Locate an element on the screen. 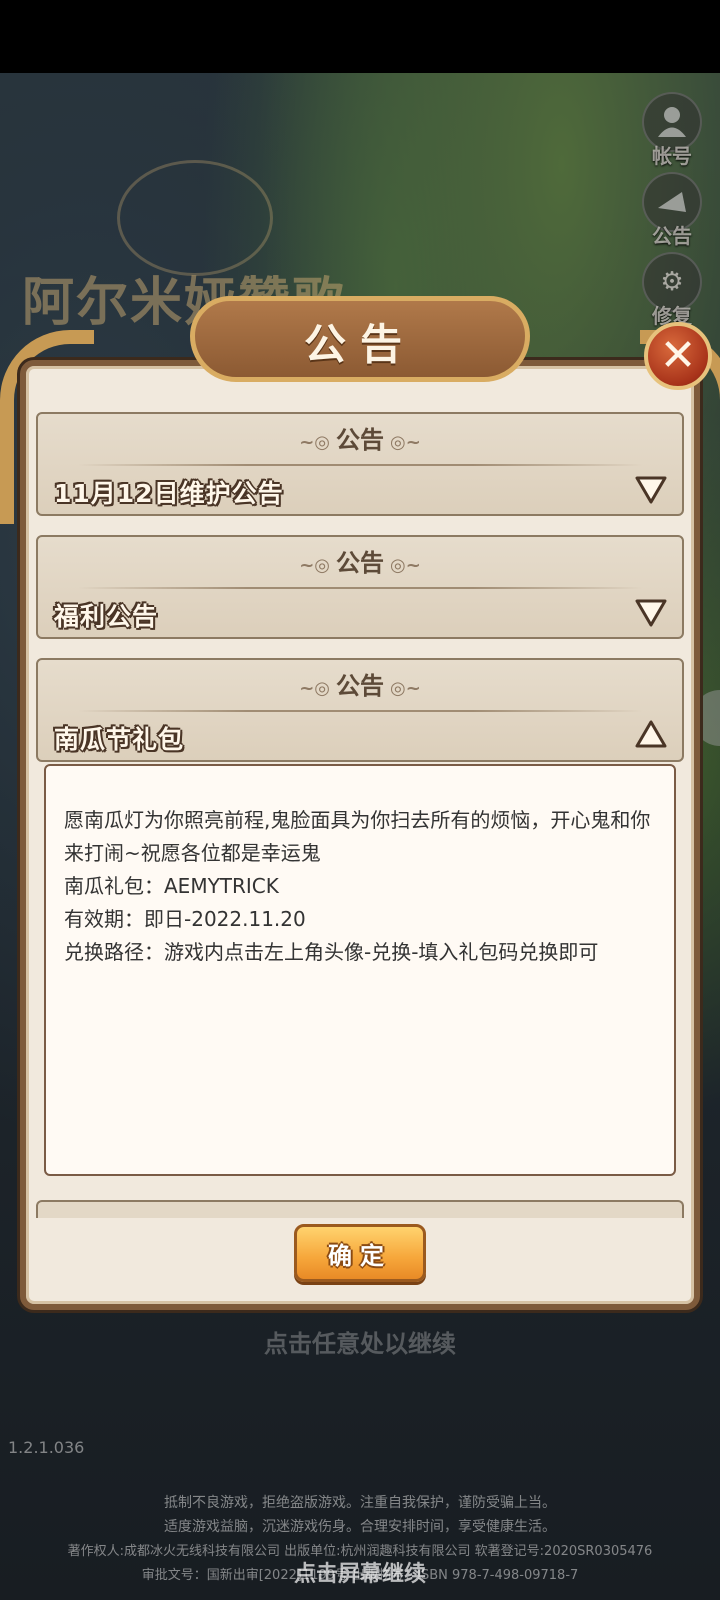 This screenshot has width=720, height=1600. close-button: ✕ is located at coordinates (678, 356).